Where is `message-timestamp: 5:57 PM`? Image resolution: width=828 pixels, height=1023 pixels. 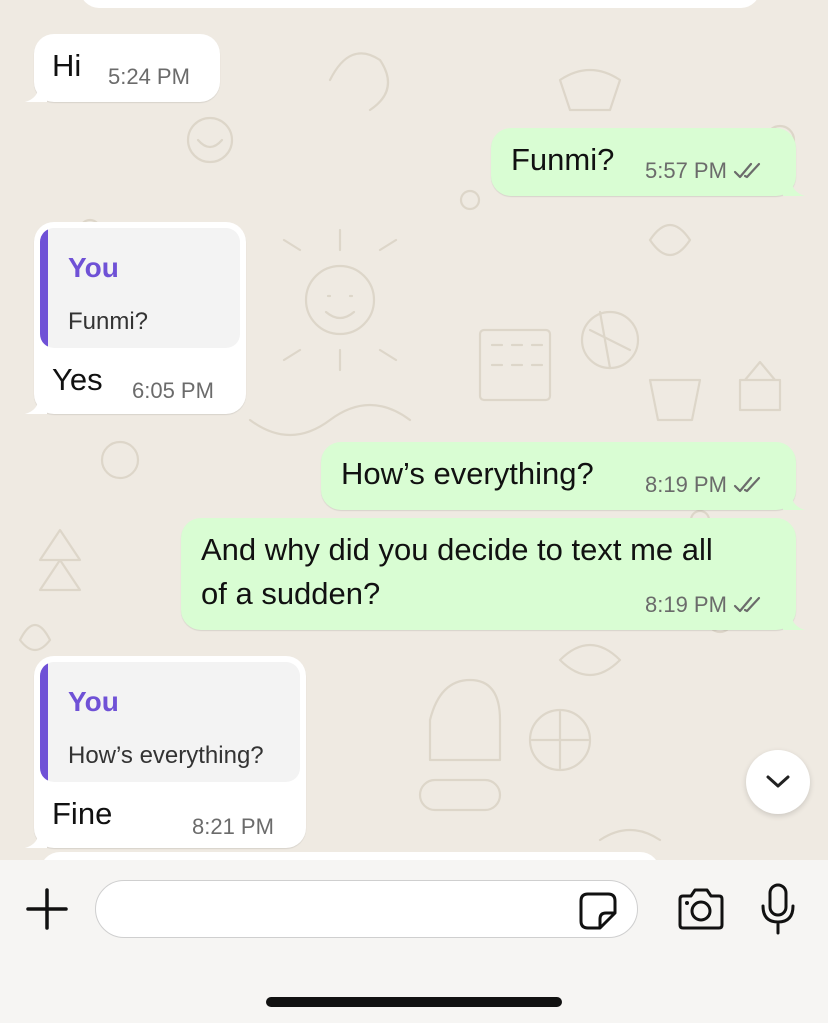 message-timestamp: 5:57 PM is located at coordinates (686, 170).